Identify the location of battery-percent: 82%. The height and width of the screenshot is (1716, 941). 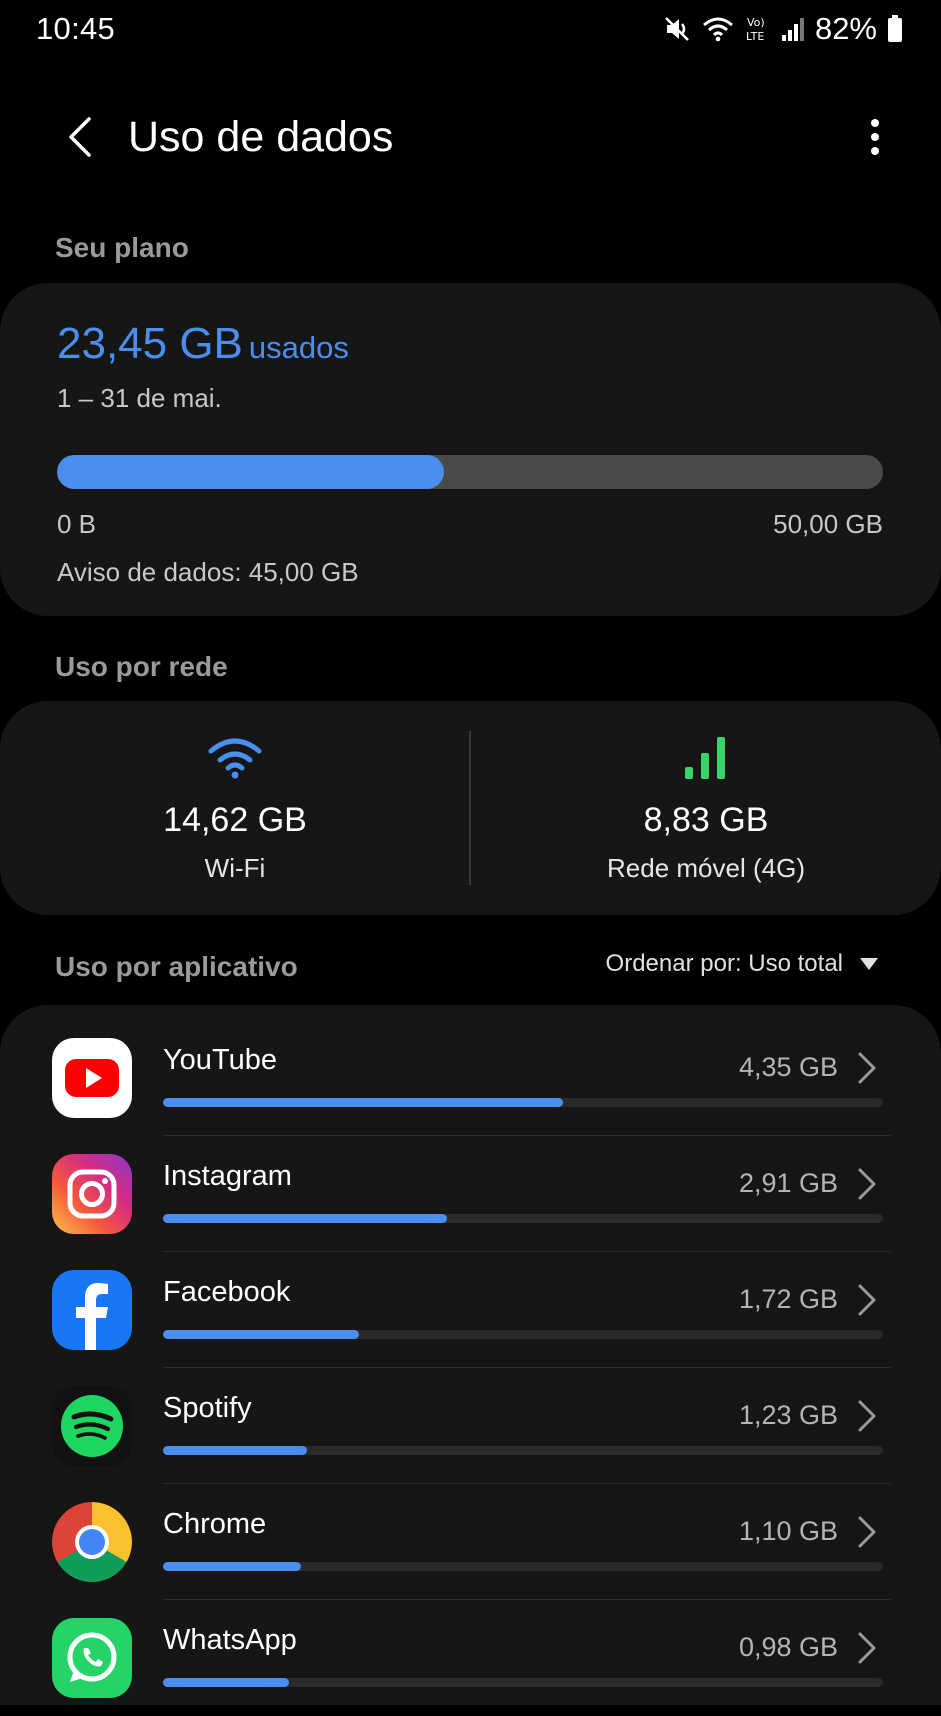
(845, 28).